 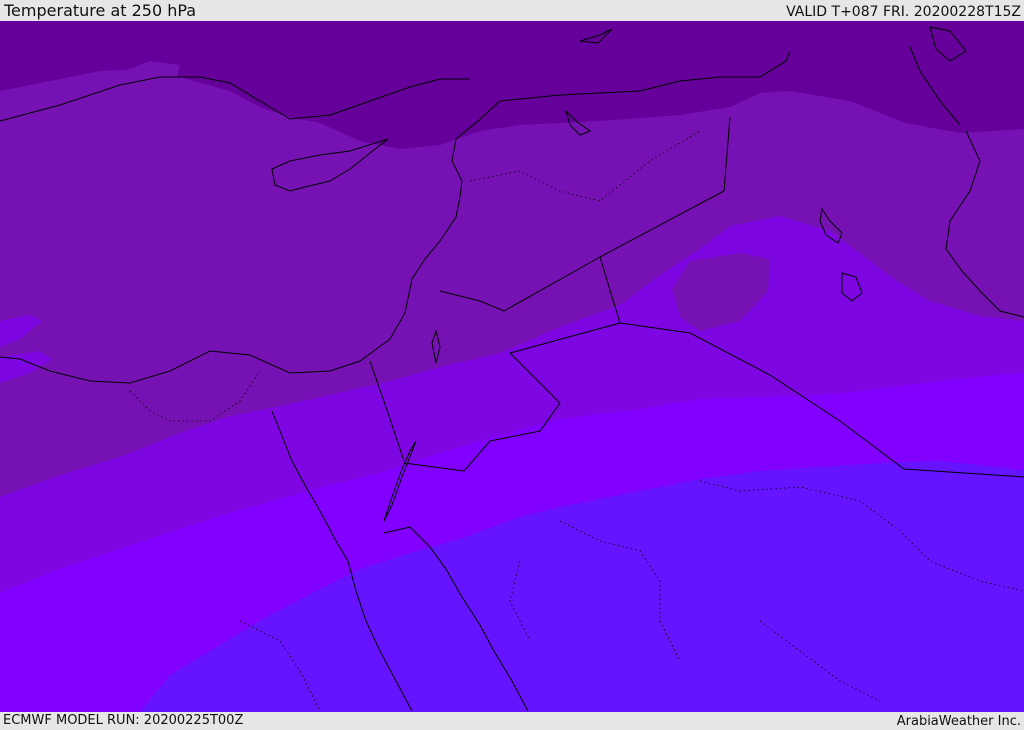 What do you see at coordinates (958, 721) in the screenshot?
I see `credit-text: ArabiaWeather Inc.` at bounding box center [958, 721].